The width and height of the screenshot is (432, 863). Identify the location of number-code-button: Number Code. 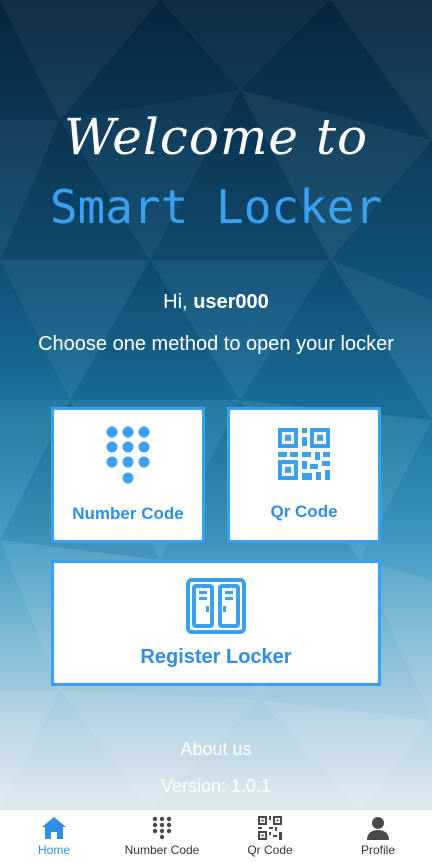
(128, 475).